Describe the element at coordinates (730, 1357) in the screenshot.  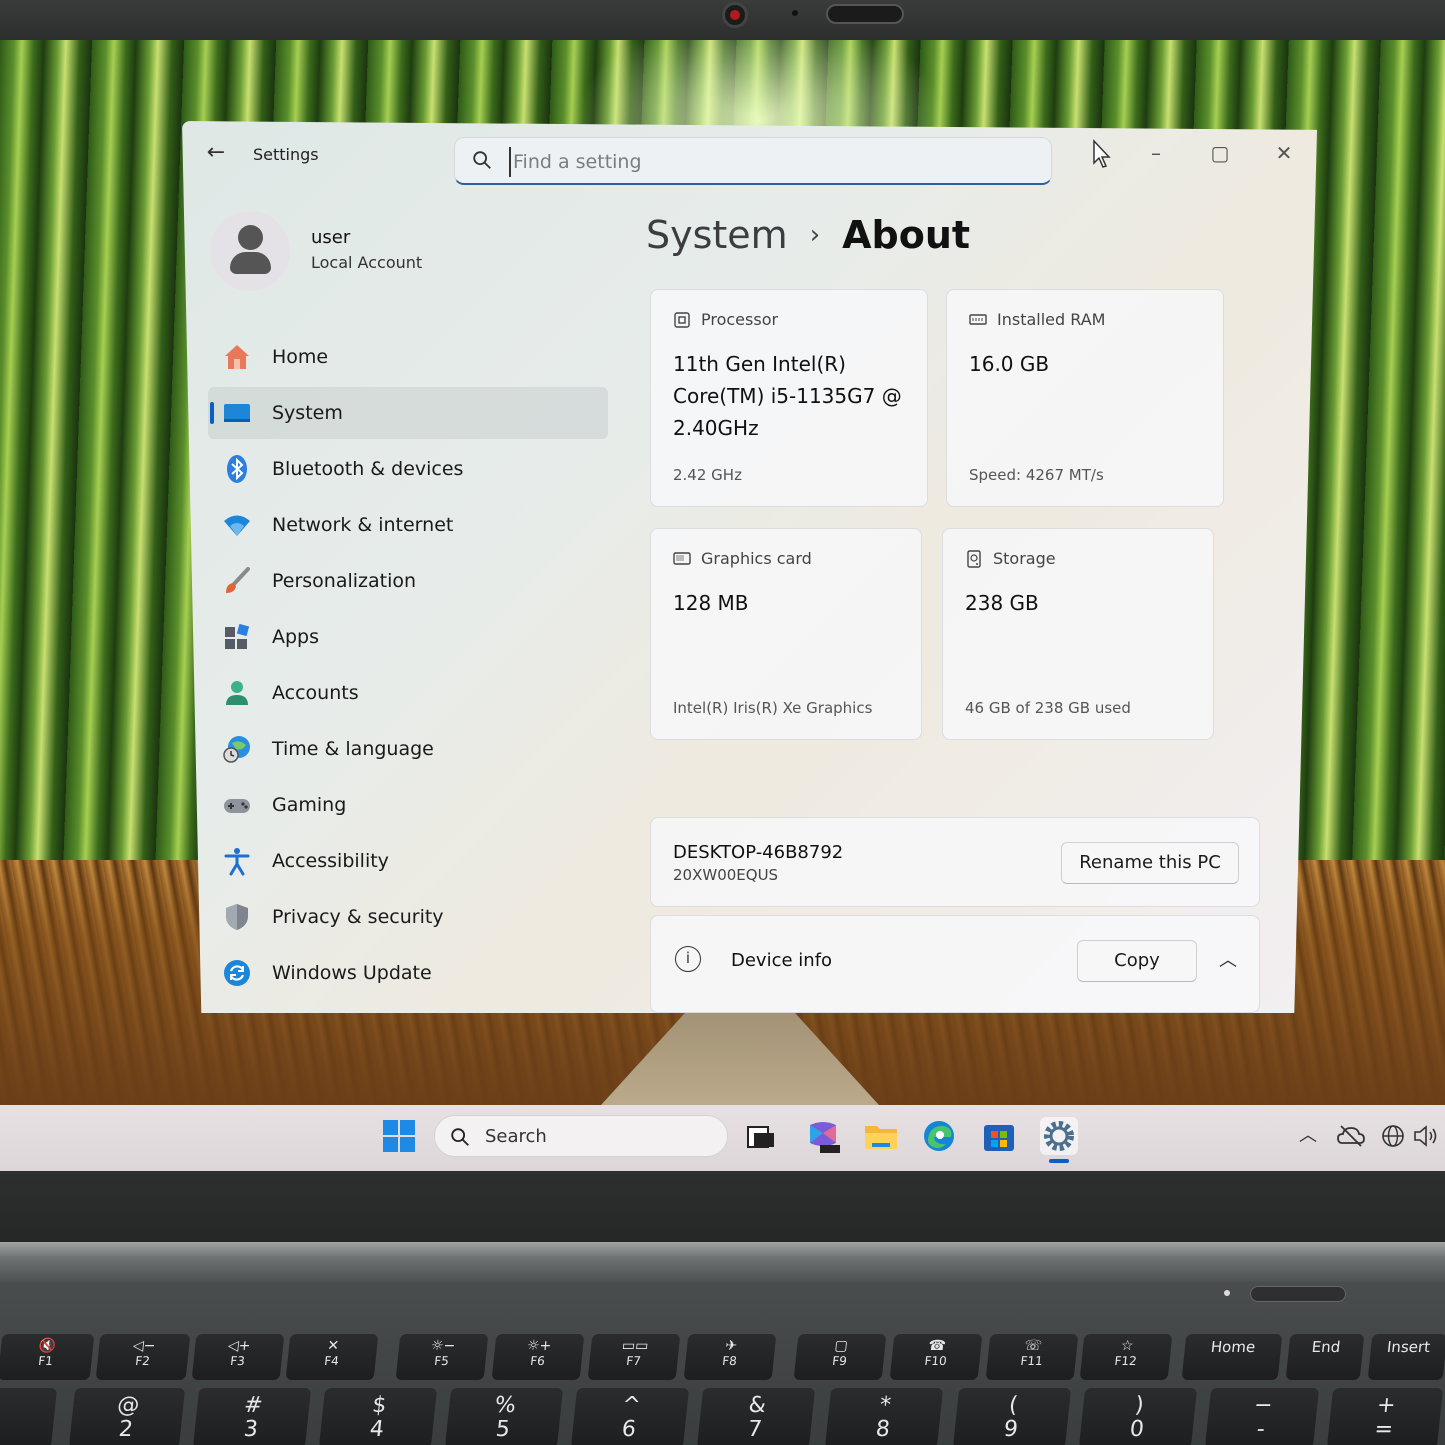
I see `key-f8: ✈ F8` at that location.